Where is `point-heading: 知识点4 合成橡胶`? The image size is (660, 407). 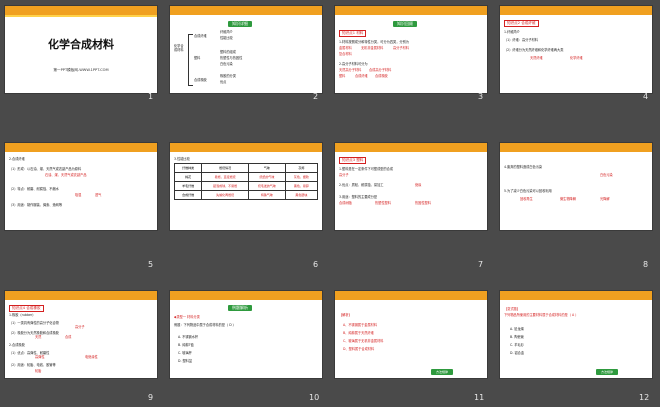
point-heading: 知识点4 合成橡胶 is located at coordinates (26, 308).